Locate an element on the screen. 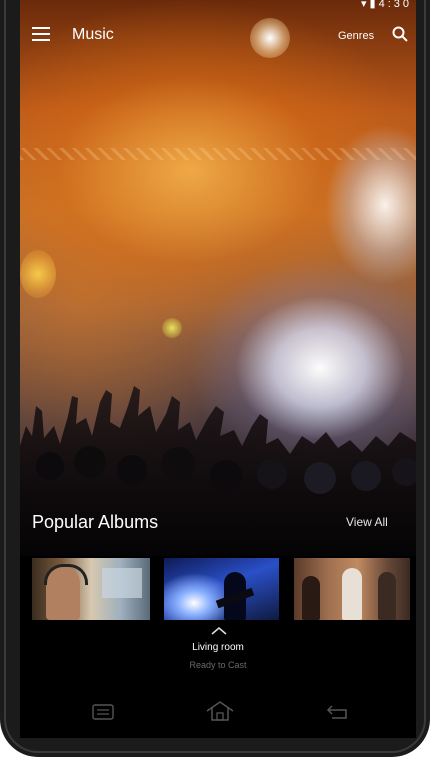 This screenshot has width=430, height=757. search-icon is located at coordinates (400, 34).